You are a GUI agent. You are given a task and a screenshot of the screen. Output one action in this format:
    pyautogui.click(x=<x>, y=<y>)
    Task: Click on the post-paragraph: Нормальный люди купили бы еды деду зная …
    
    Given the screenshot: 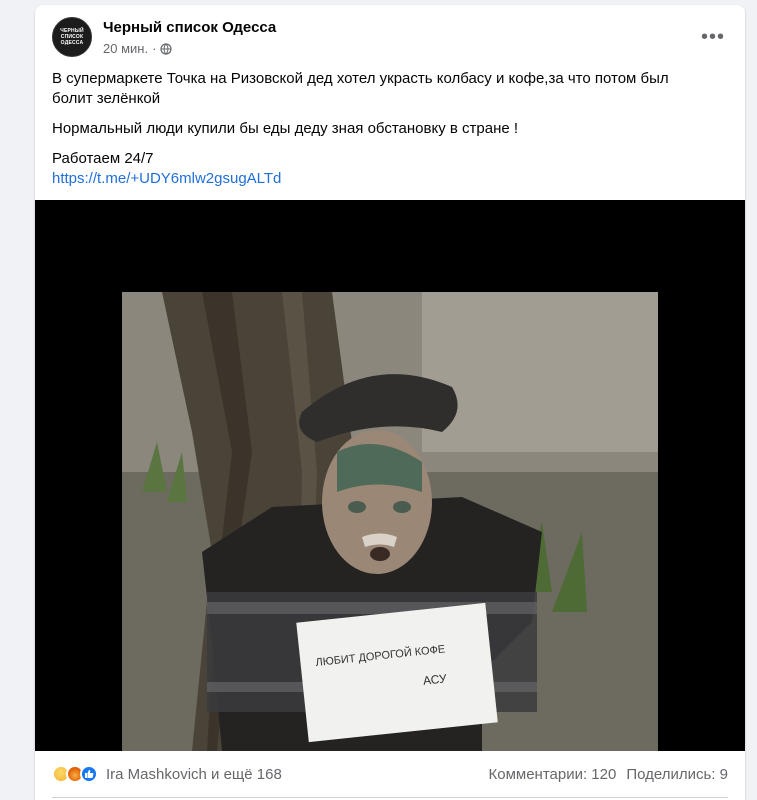 What is the action you would take?
    pyautogui.click(x=285, y=128)
    